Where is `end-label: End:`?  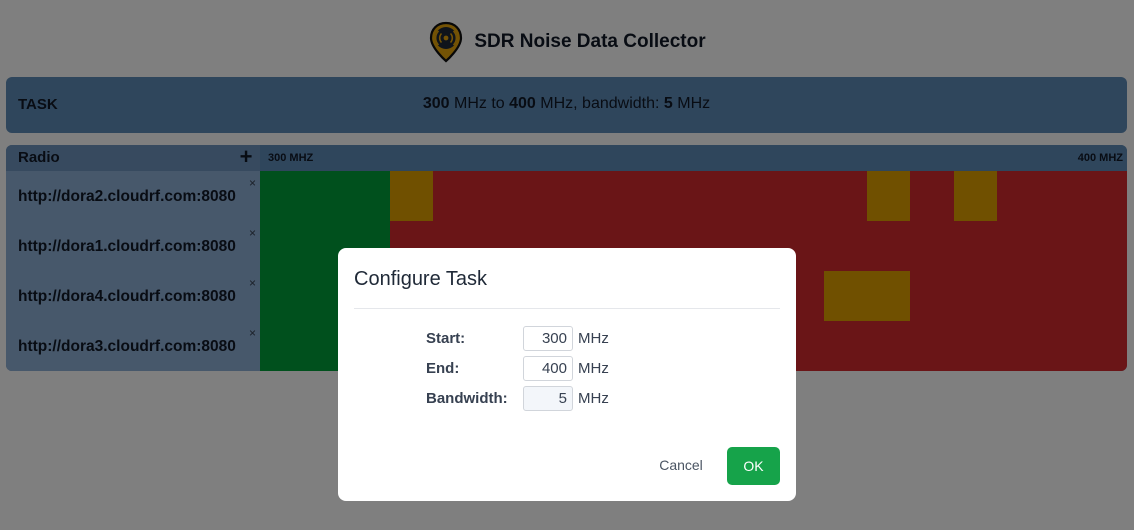
end-label: End: is located at coordinates (443, 368).